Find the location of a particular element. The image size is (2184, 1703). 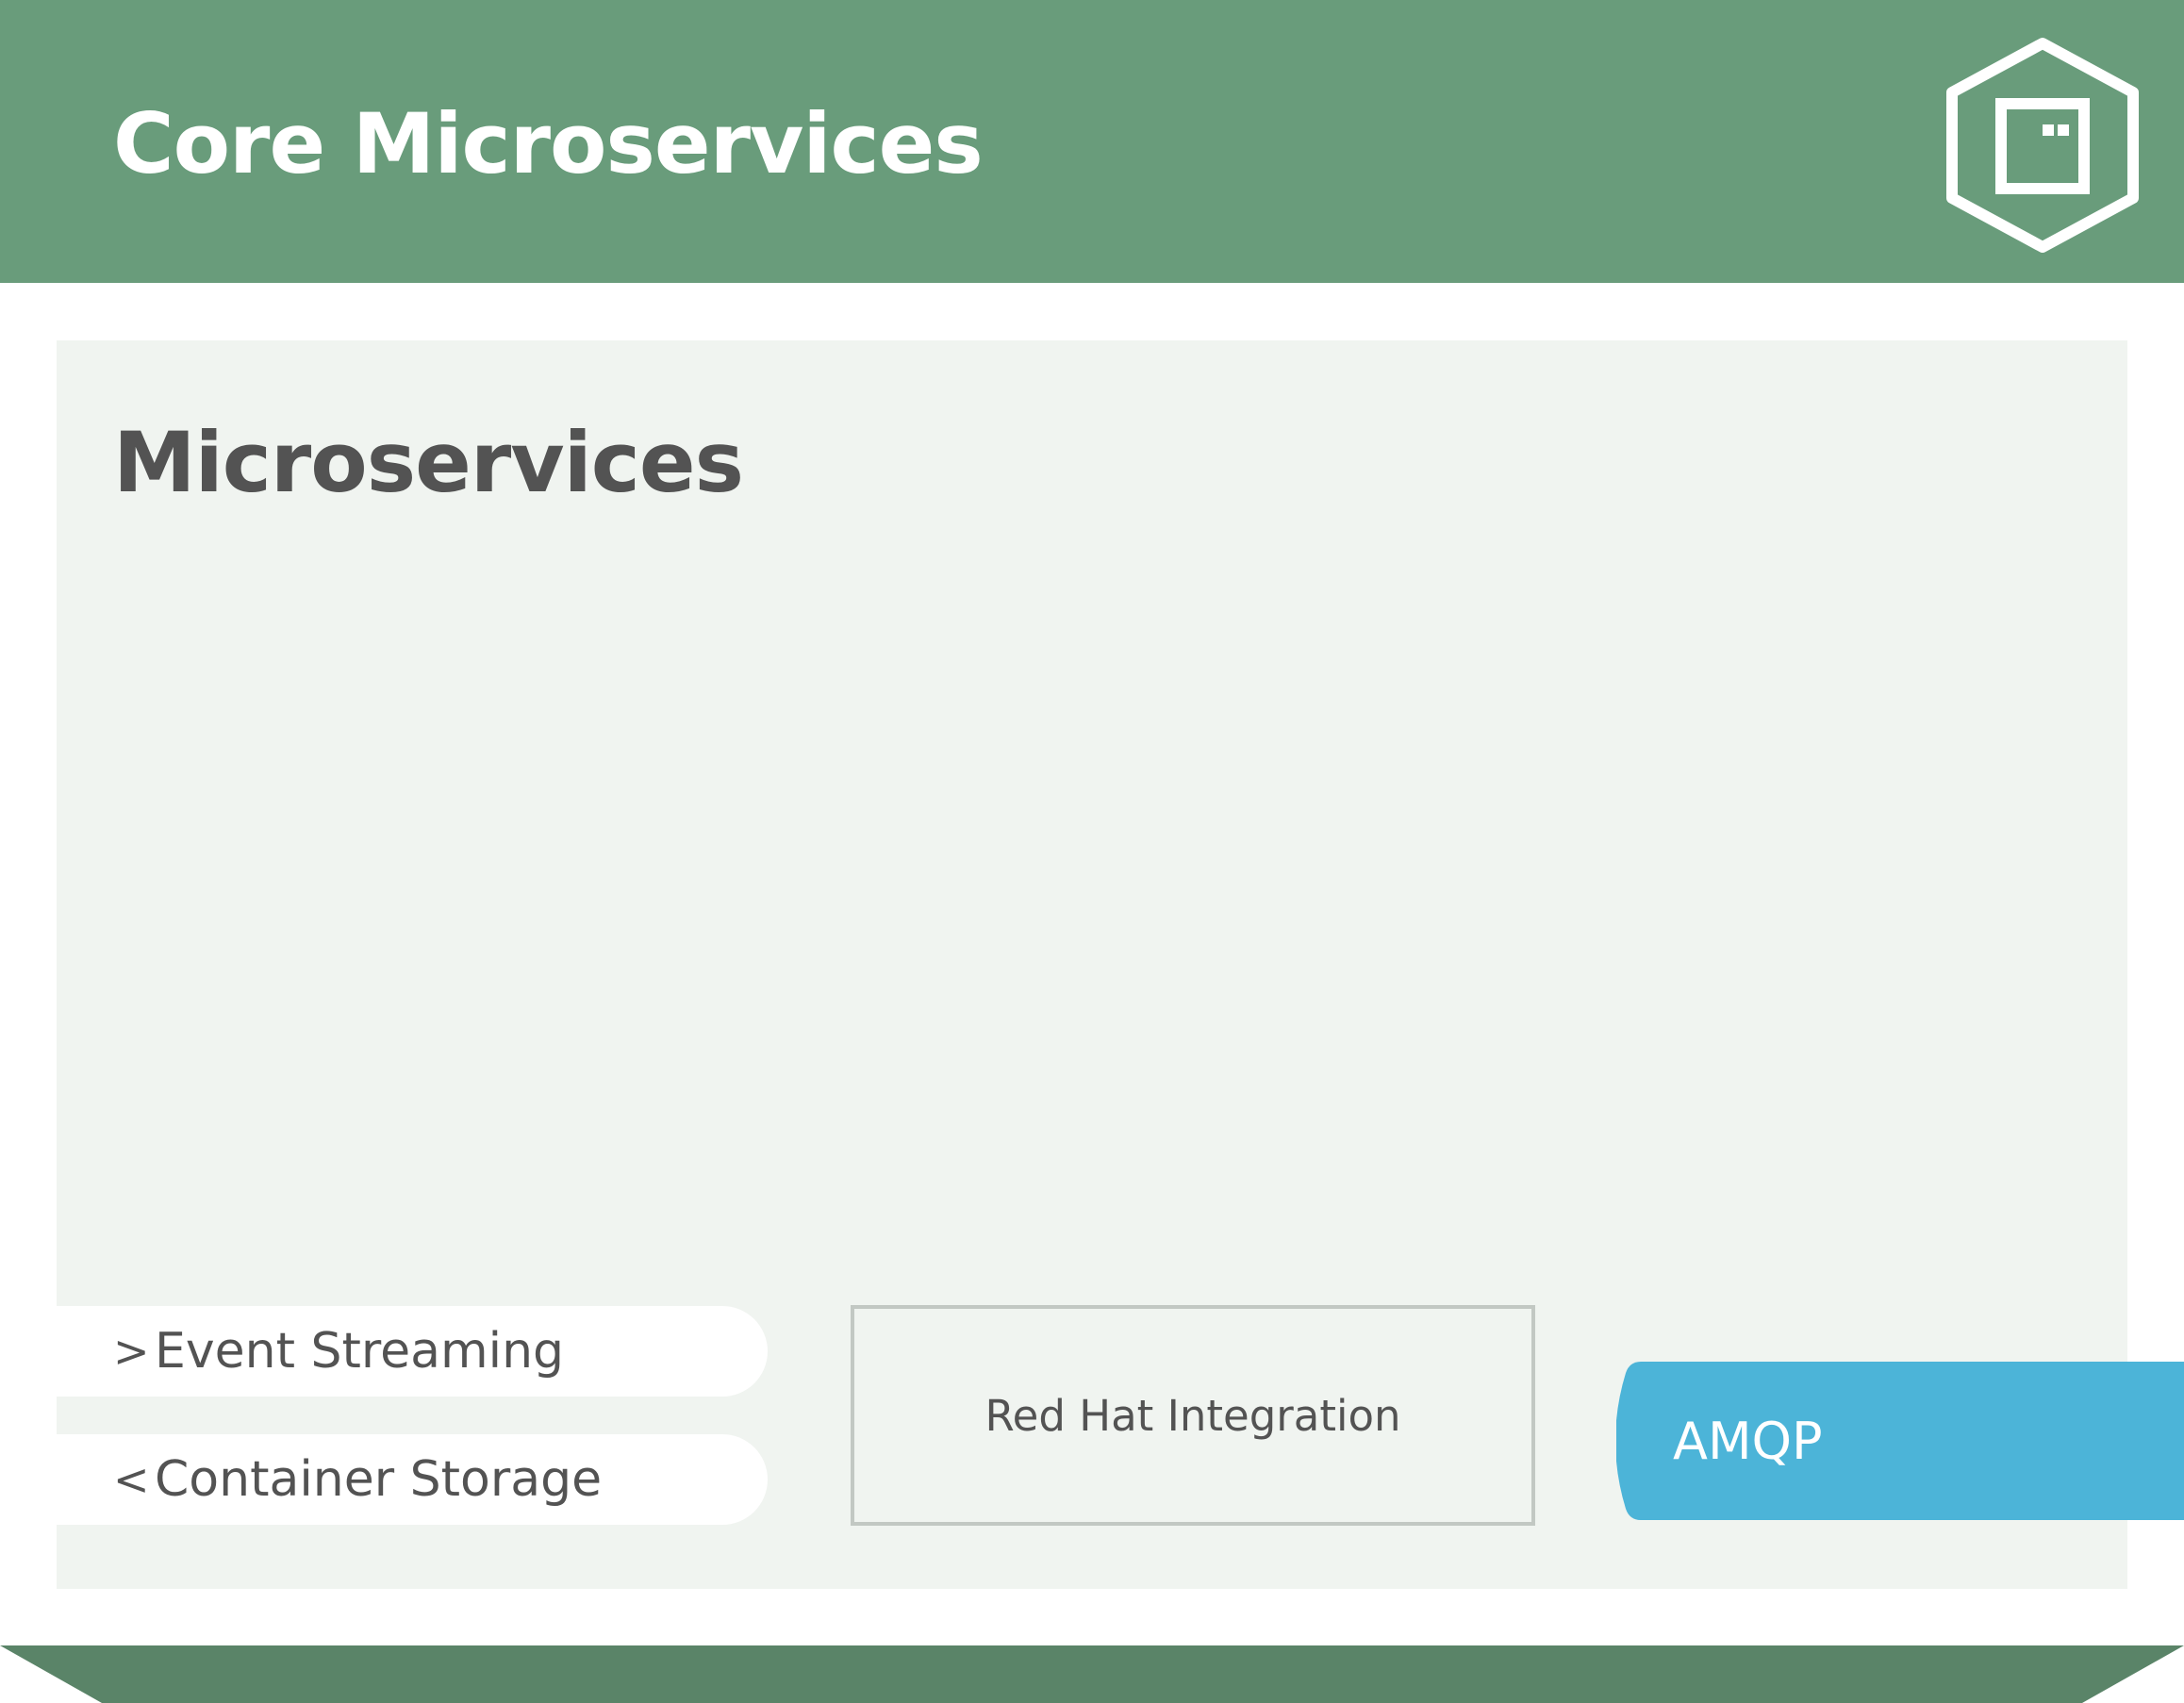

tag-event-streaming: > Event Streaming is located at coordinates (412, 1351).